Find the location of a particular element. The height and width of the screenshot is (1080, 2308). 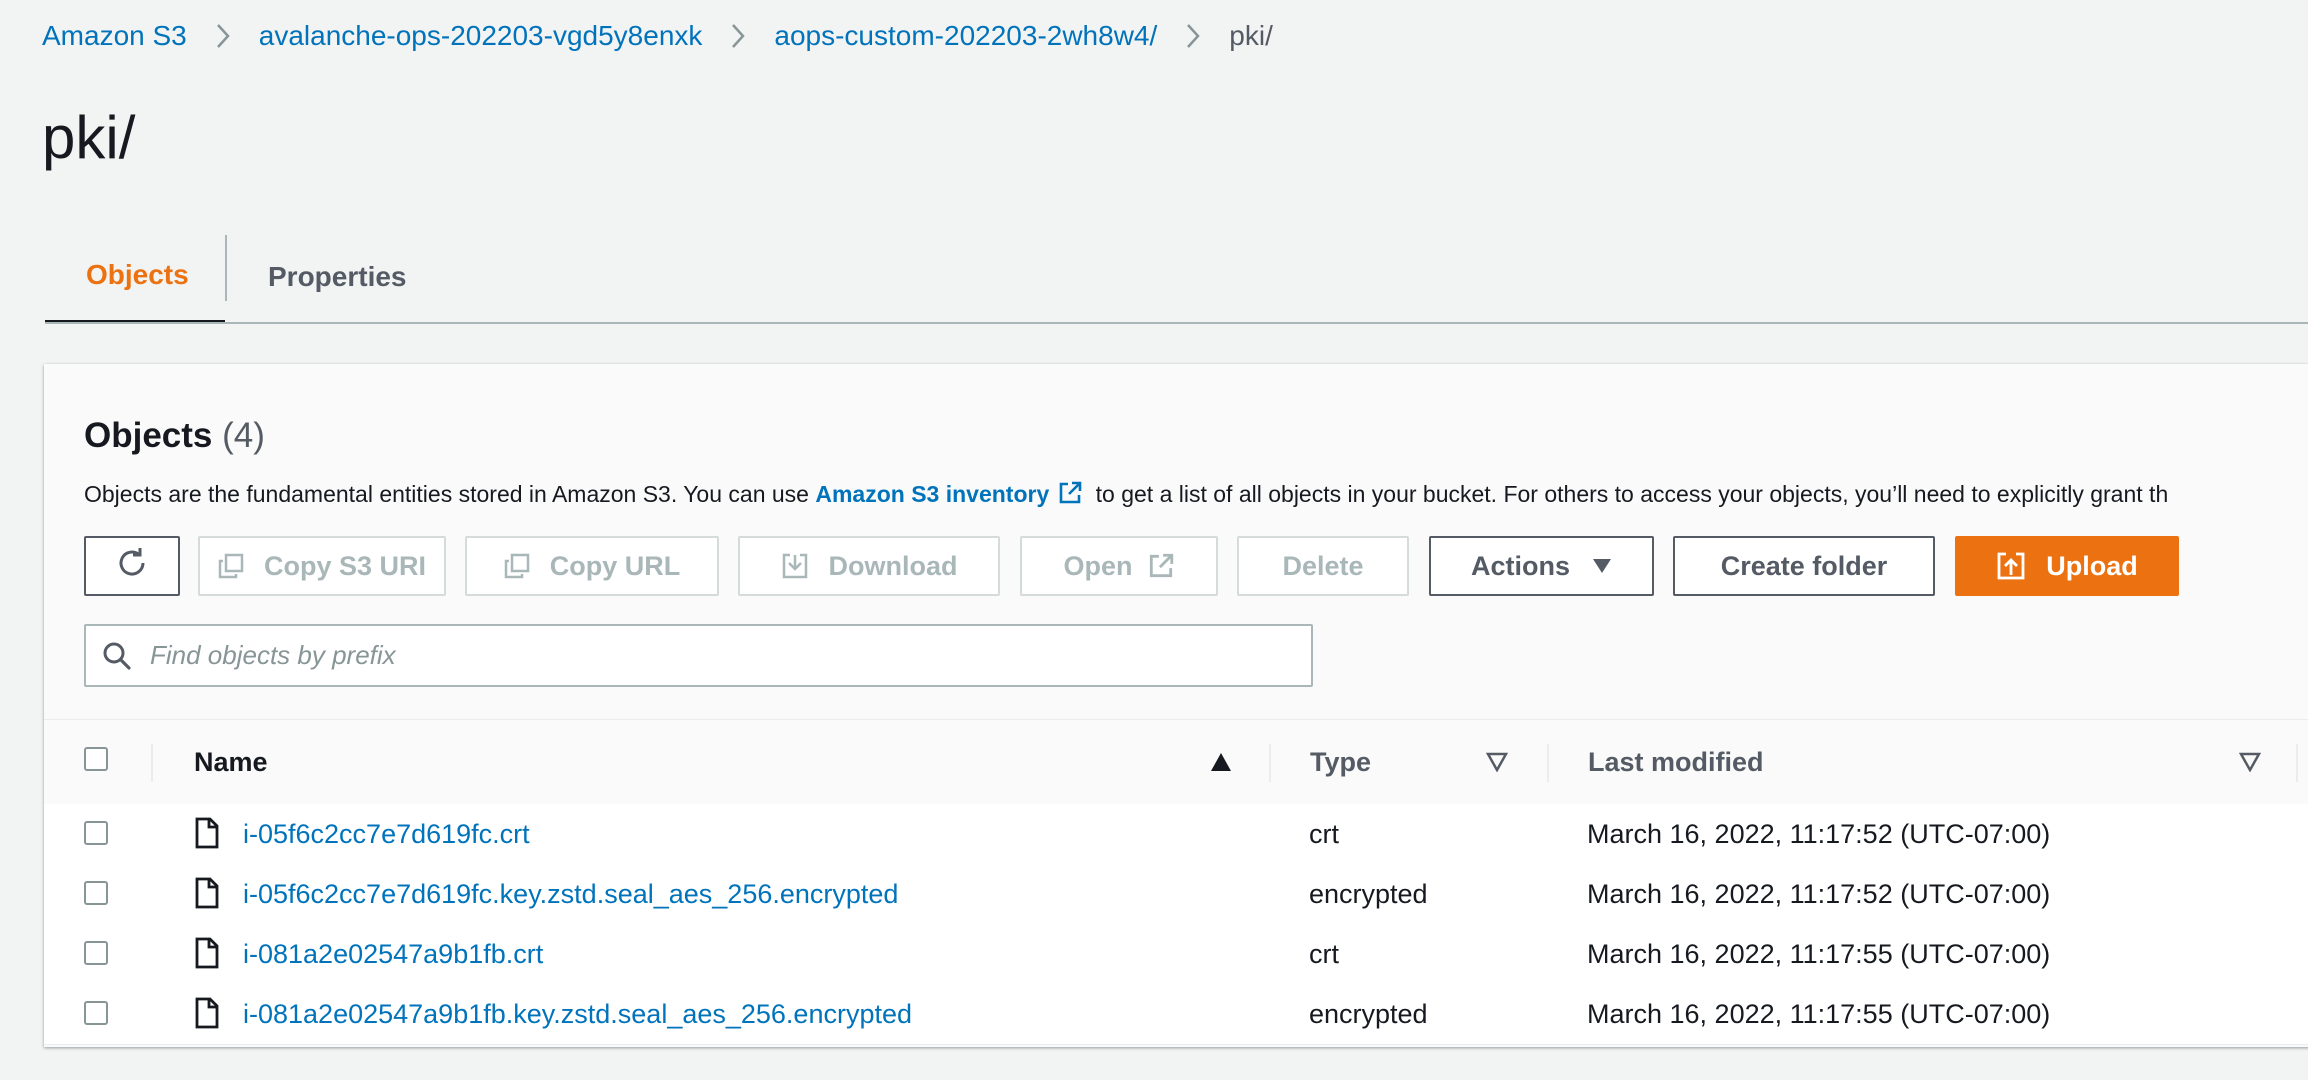

tab-list: Objects Properties is located at coordinates (226, 277).